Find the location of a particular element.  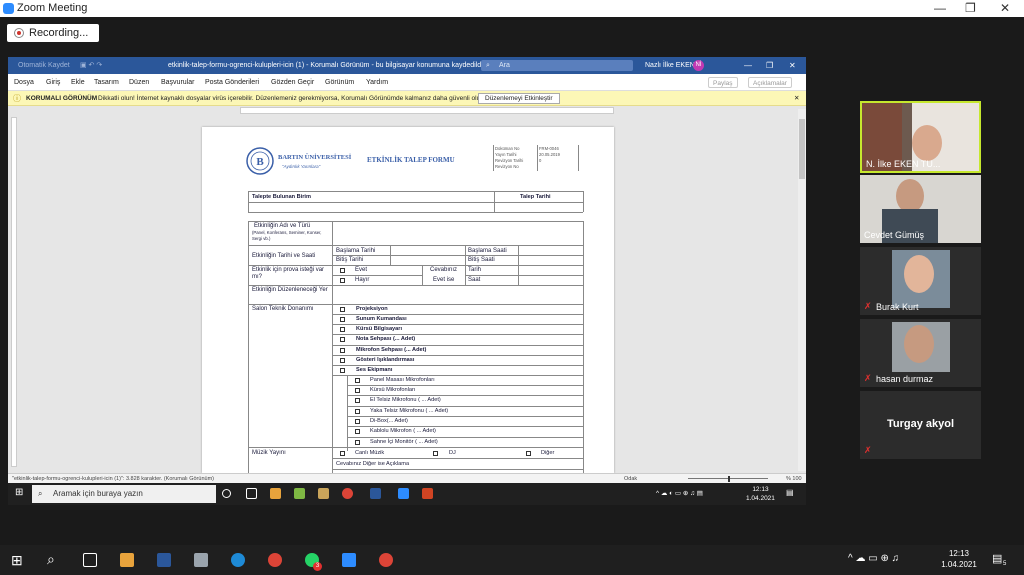

notification-icon: ▤ is located at coordinates (997, 558).